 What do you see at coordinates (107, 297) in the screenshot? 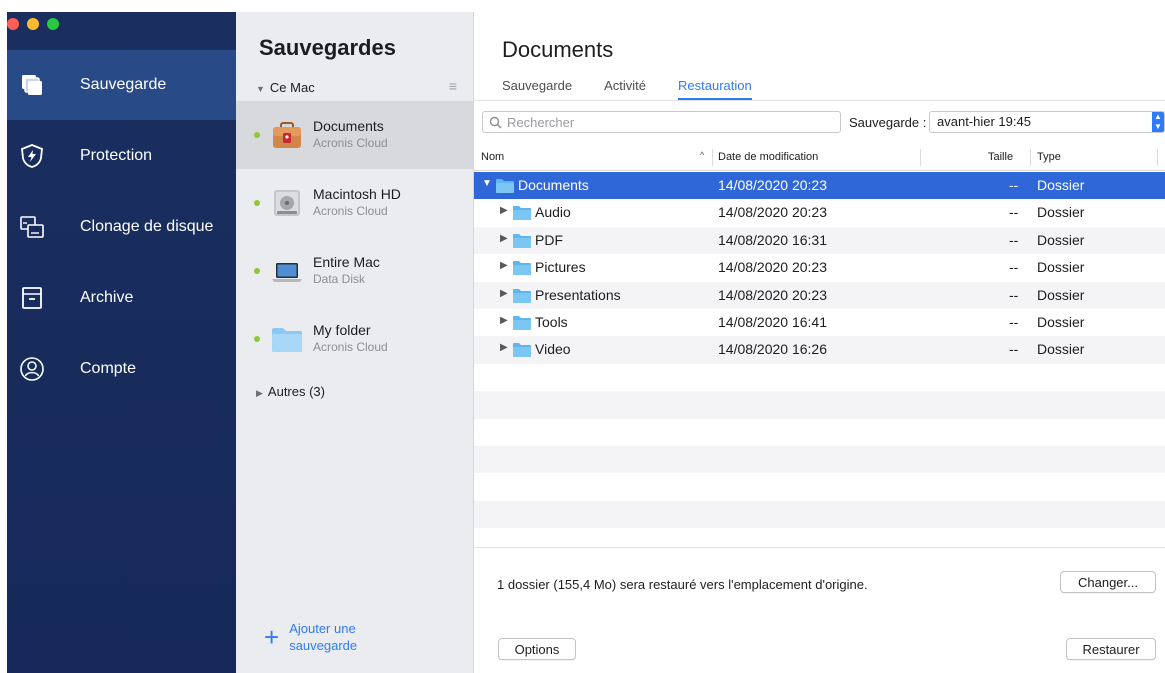
I see `nav-label: Archive` at bounding box center [107, 297].